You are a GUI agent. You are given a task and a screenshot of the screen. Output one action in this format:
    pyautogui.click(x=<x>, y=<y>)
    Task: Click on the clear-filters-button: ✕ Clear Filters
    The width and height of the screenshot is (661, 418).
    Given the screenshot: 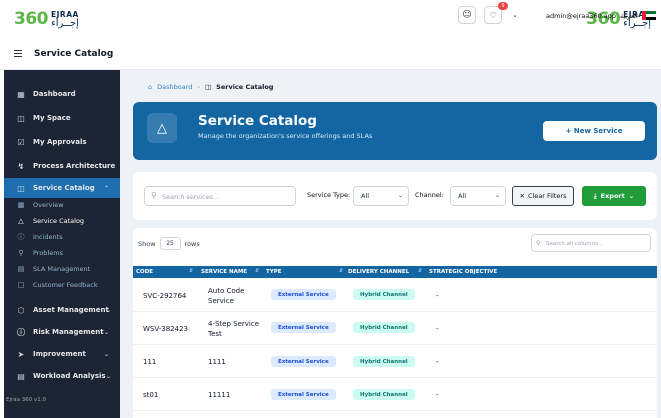 What is the action you would take?
    pyautogui.click(x=543, y=196)
    